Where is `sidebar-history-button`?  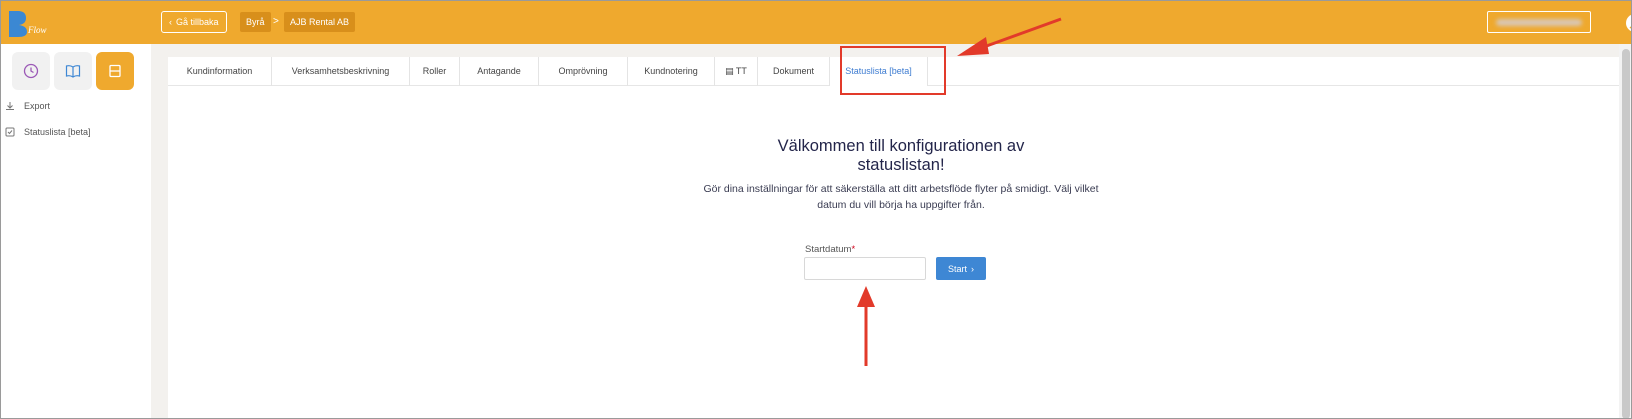 sidebar-history-button is located at coordinates (31, 71).